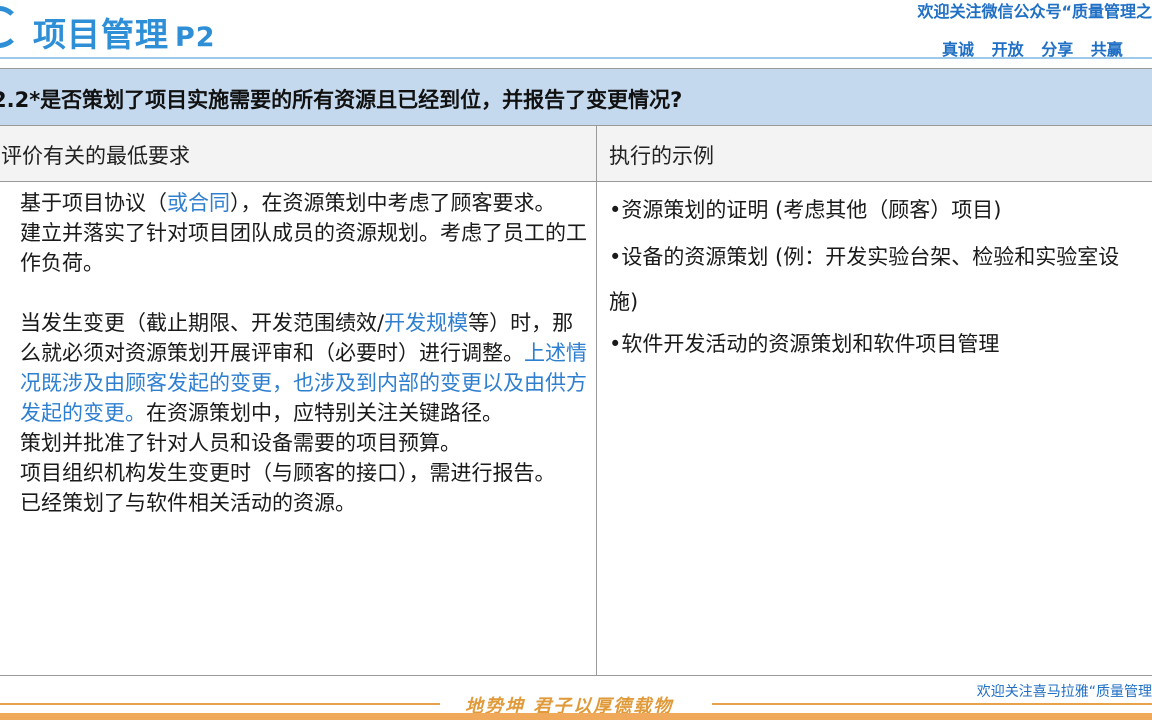 The image size is (1152, 720). Describe the element at coordinates (426, 323) in the screenshot. I see `highlight-text: 开发规模` at that location.